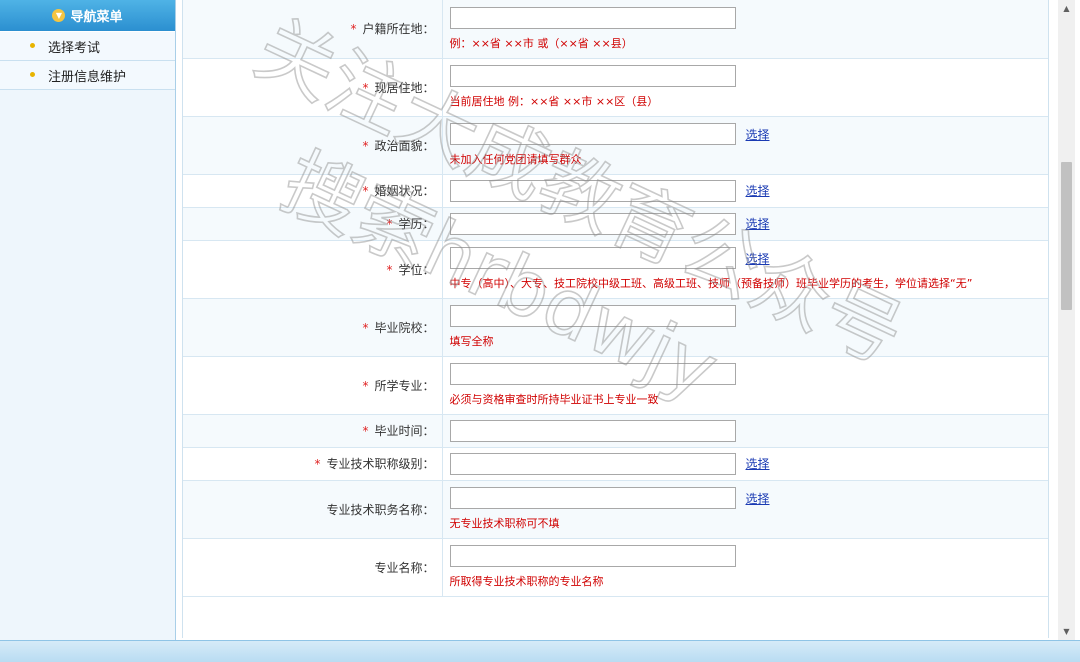 This screenshot has height=662, width=1080. I want to click on field-label: 所学专业：, so click(404, 385).